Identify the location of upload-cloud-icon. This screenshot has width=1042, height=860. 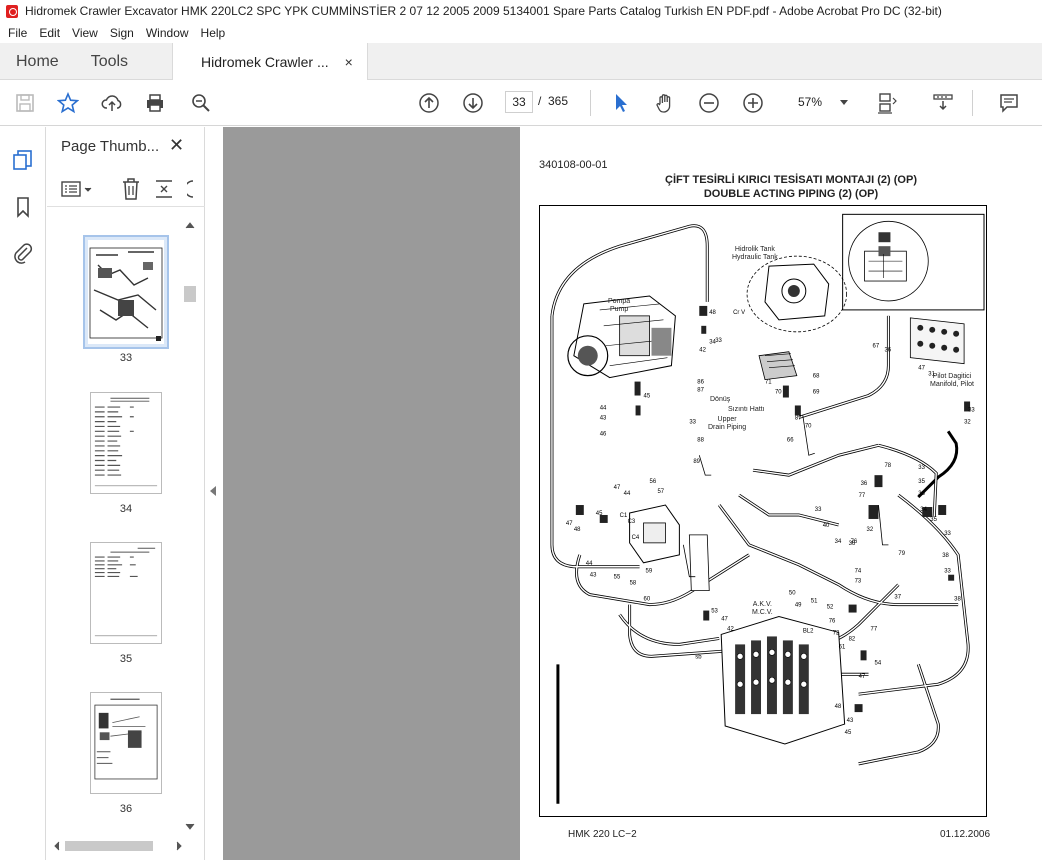
(112, 103).